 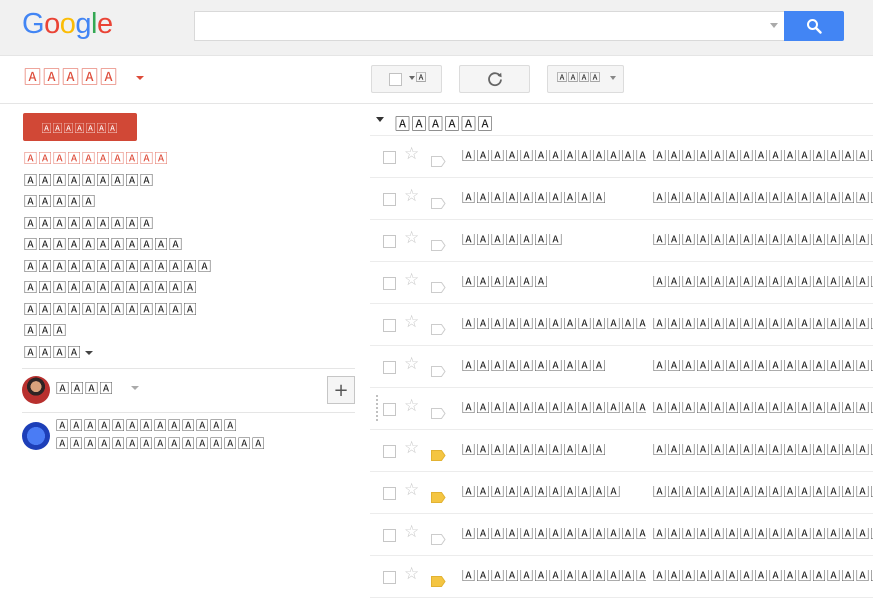 I want to click on refresh-icon, so click(x=494, y=79).